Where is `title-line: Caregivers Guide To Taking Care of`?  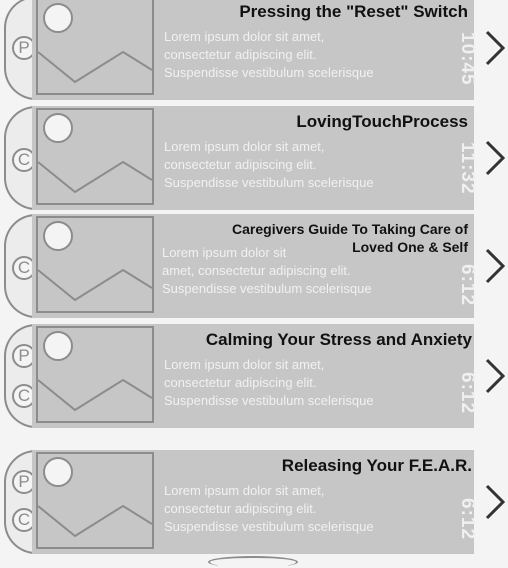
title-line: Caregivers Guide To Taking Care of is located at coordinates (350, 229).